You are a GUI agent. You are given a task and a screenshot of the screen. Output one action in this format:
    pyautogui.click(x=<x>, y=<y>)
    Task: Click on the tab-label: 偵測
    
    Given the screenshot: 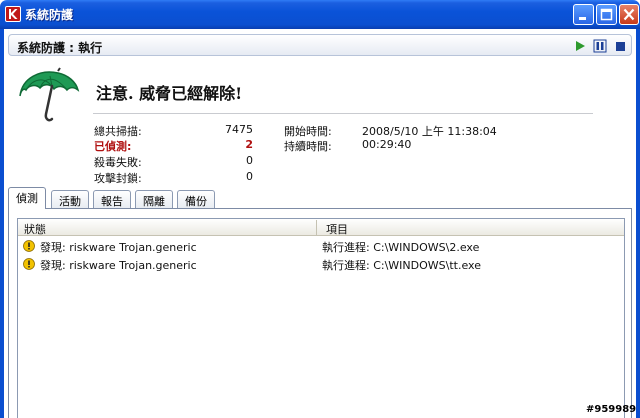 What is the action you would take?
    pyautogui.click(x=27, y=198)
    